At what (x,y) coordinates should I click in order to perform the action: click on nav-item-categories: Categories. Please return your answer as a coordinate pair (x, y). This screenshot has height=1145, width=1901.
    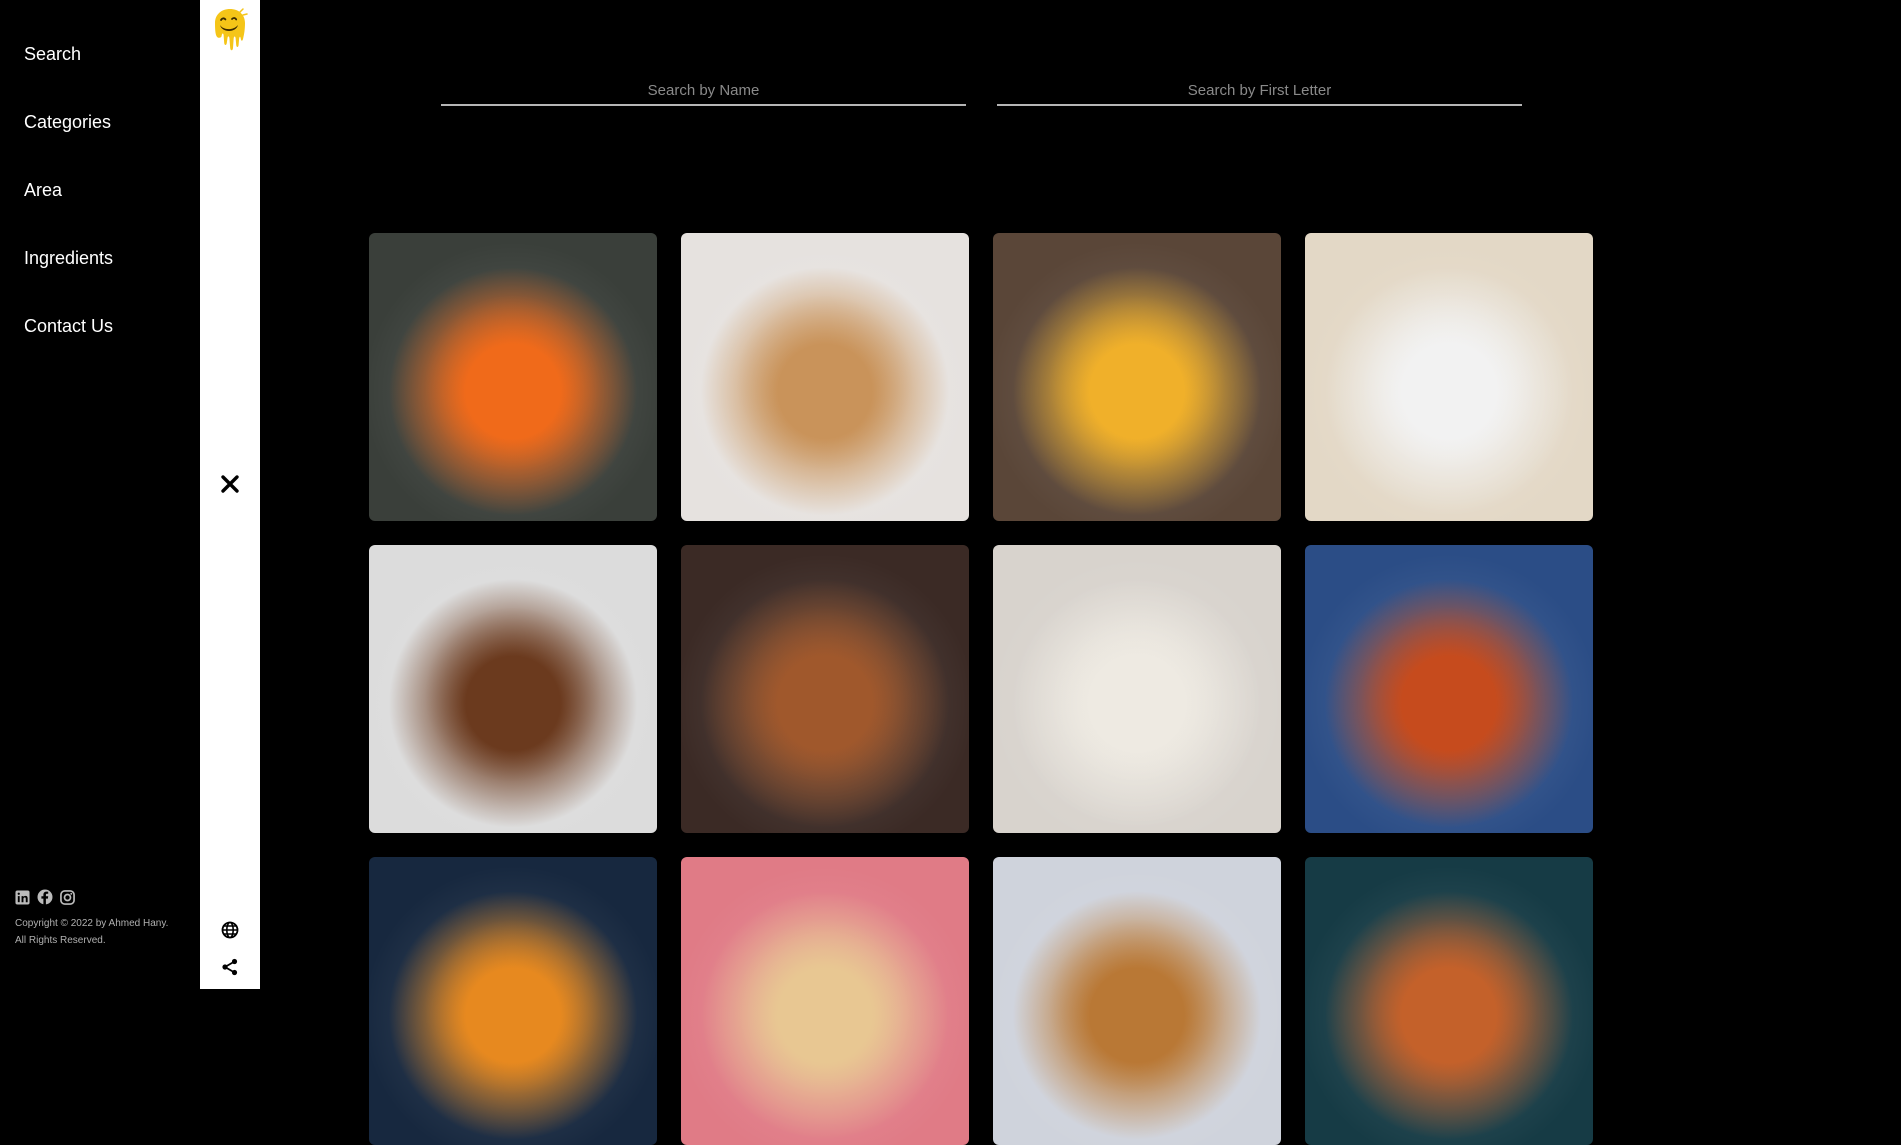
    Looking at the image, I should click on (68, 142).